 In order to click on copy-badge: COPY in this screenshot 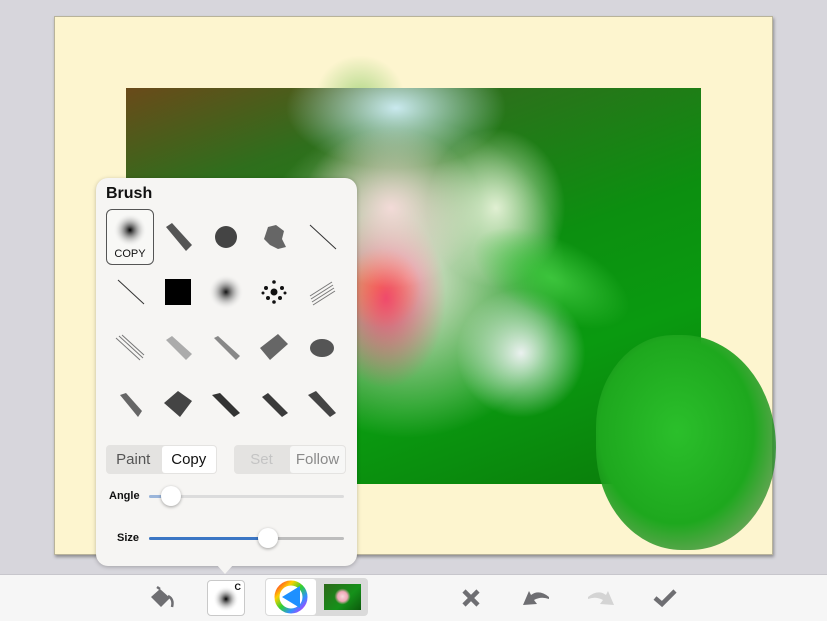, I will do `click(130, 254)`.